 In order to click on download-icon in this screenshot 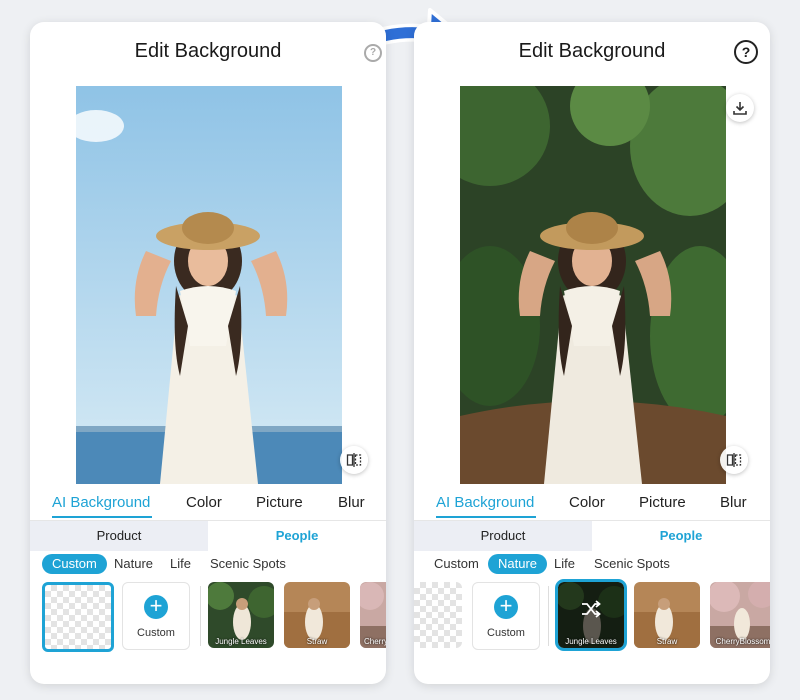, I will do `click(740, 108)`.